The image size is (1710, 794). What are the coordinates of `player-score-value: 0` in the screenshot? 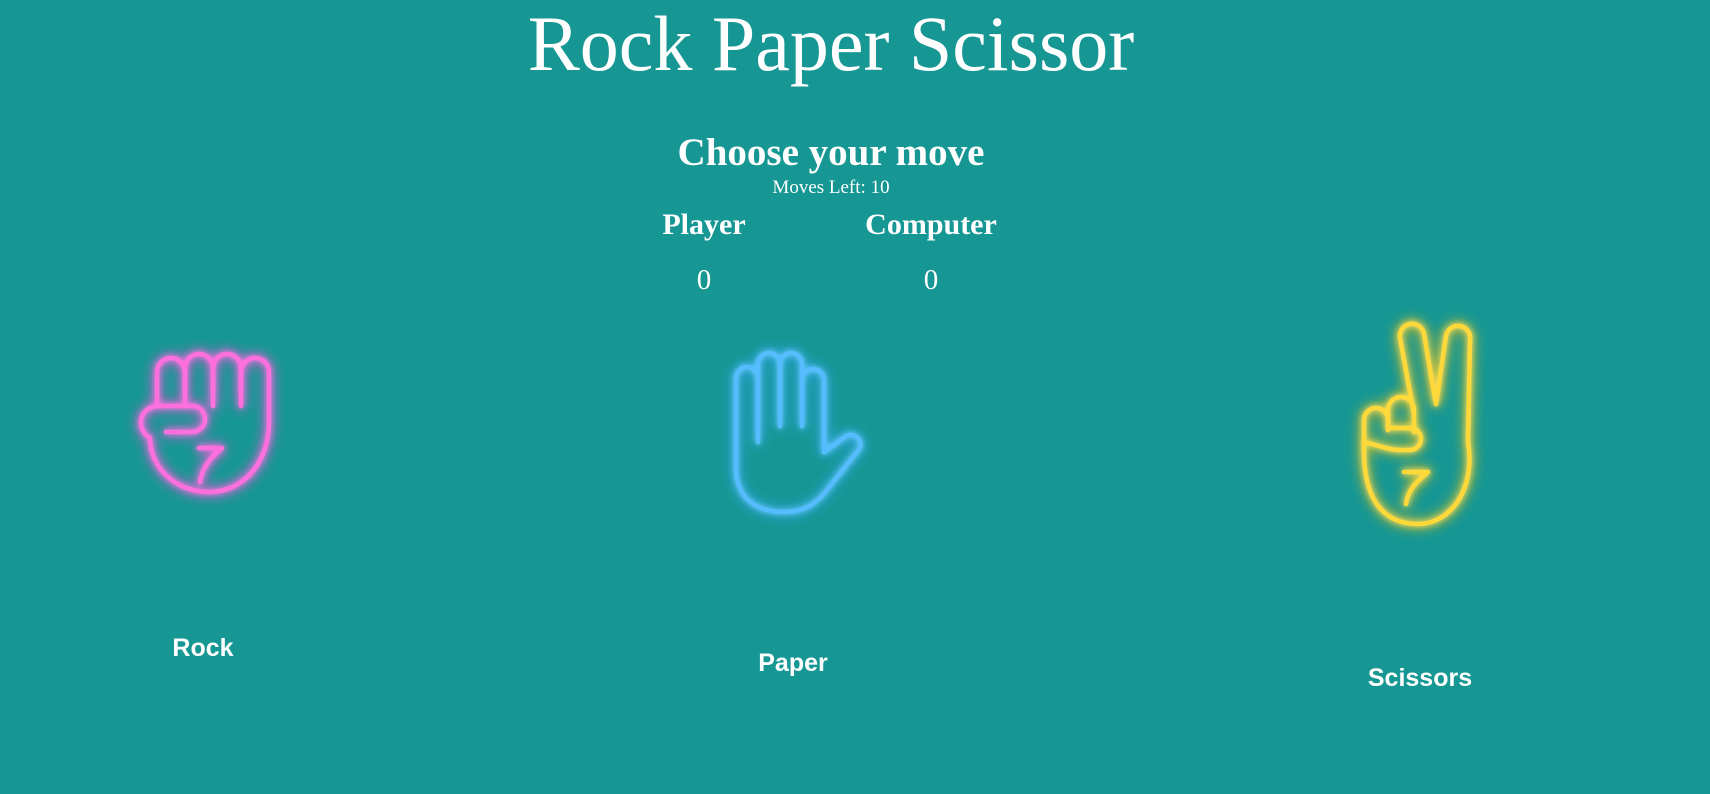 It's located at (704, 280).